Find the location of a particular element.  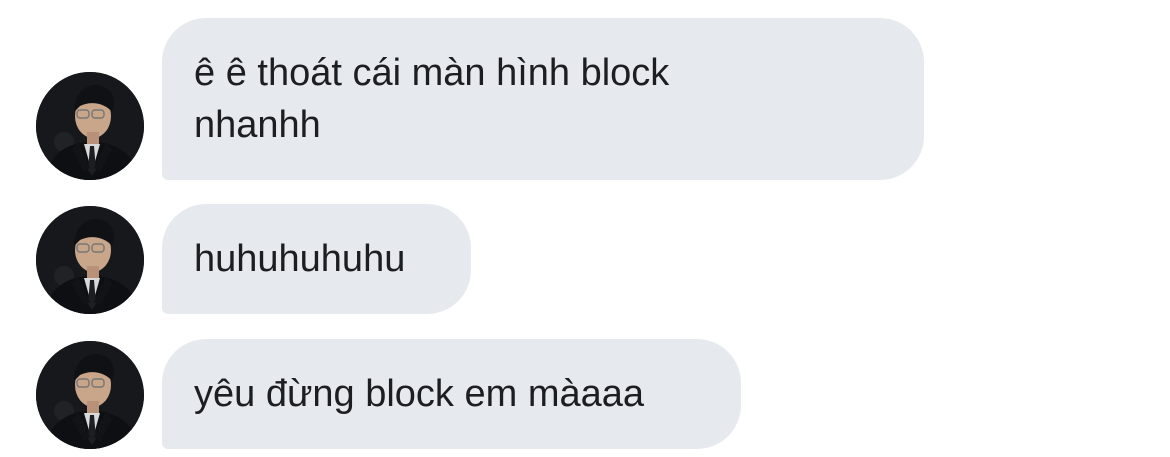

message-text: huhuhuhuhu is located at coordinates (300, 259).